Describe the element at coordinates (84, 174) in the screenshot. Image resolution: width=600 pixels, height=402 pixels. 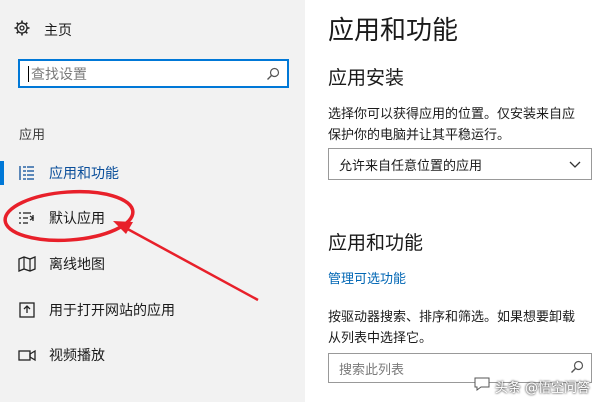
I see `sidebar-item-label: 应用和功能` at that location.